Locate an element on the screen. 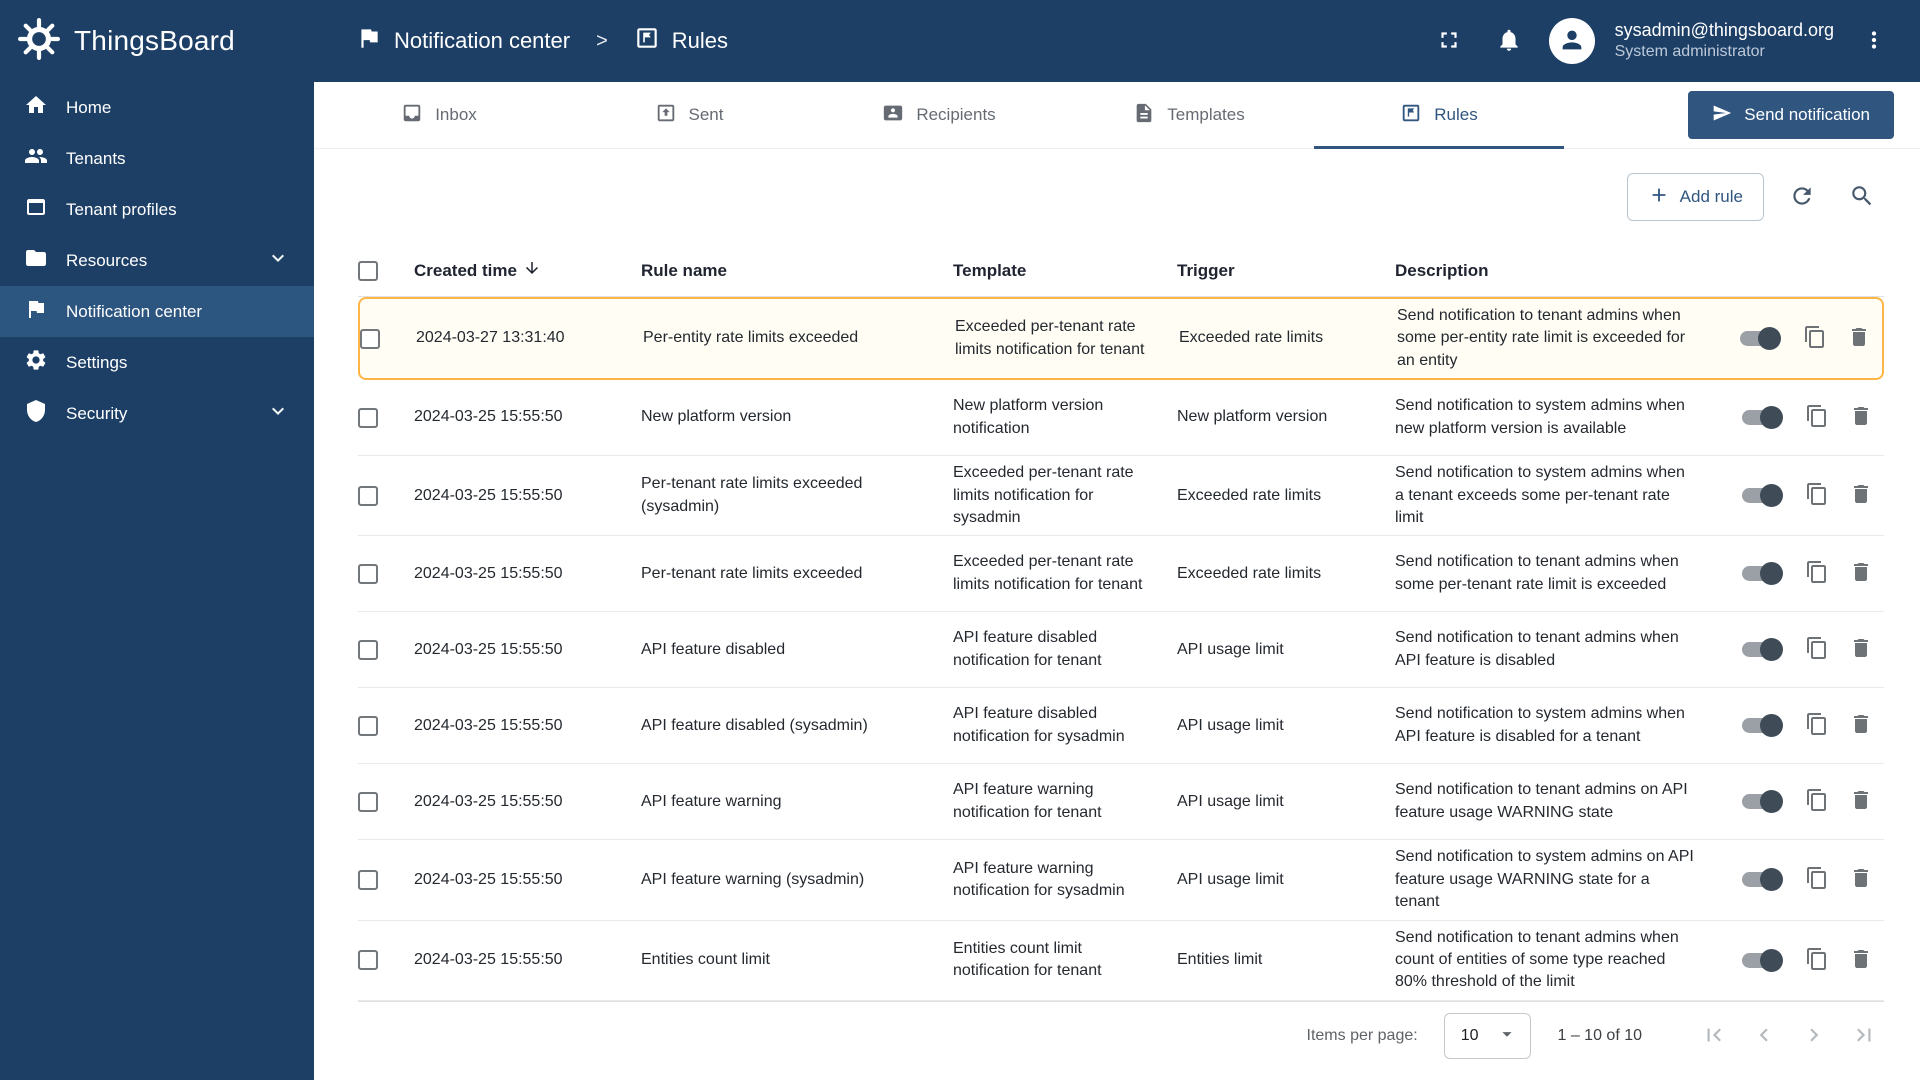 This screenshot has width=1920, height=1080. breadcrumb: Notification center > Rules is located at coordinates (542, 41).